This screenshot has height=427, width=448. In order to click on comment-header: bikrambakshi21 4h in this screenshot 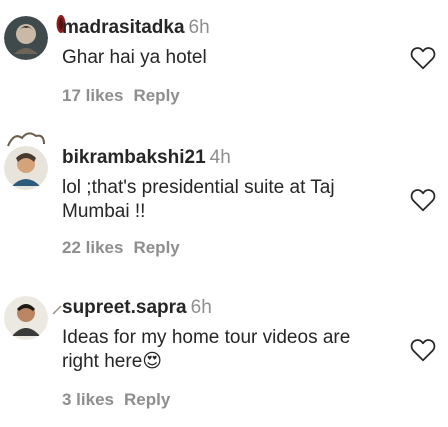, I will do `click(146, 158)`.